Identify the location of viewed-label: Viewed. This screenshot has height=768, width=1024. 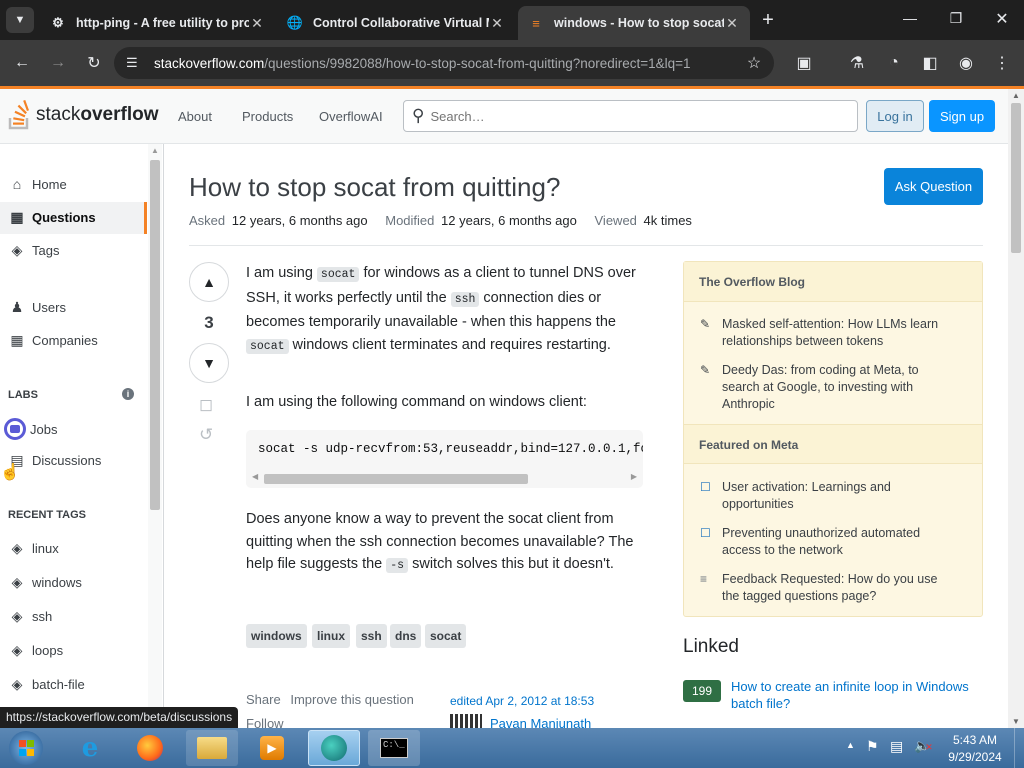
(615, 220).